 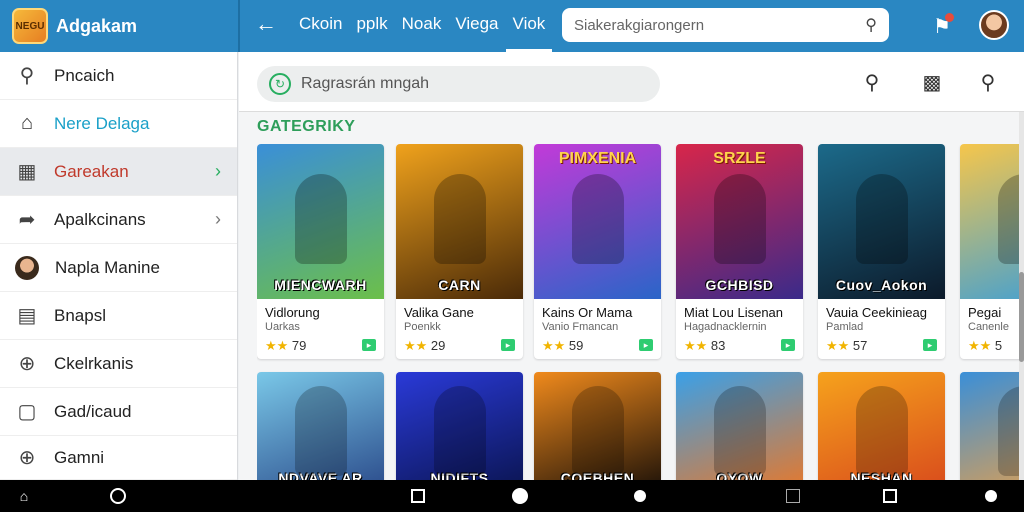 What do you see at coordinates (27, 458) in the screenshot?
I see `currency-icon: ⊕` at bounding box center [27, 458].